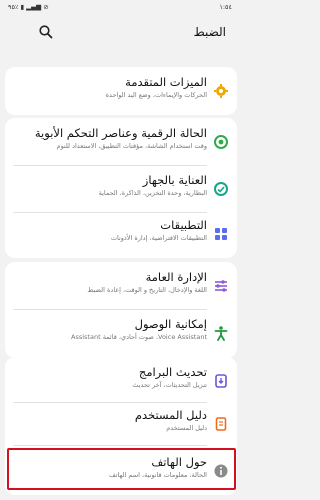 The image size is (320, 500). Describe the element at coordinates (172, 372) in the screenshot. I see `item-title: تحديث البرامج` at that location.